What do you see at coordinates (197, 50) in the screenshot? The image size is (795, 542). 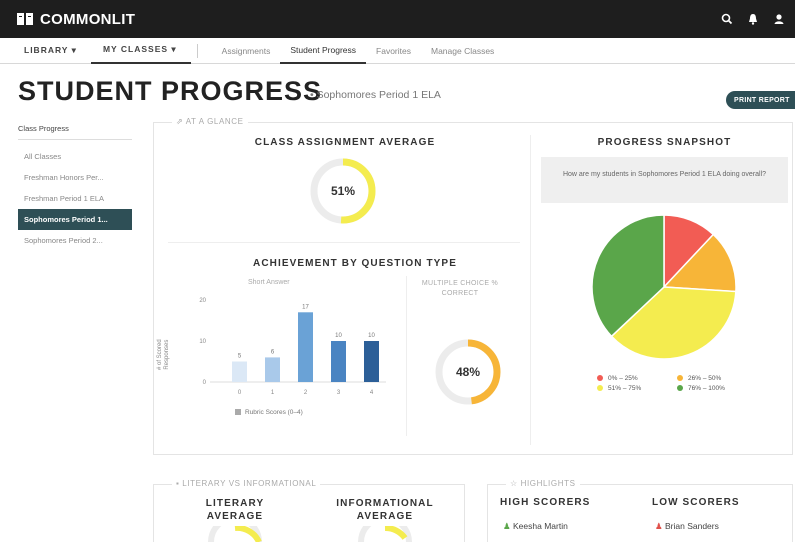 I see `nav-divider` at bounding box center [197, 50].